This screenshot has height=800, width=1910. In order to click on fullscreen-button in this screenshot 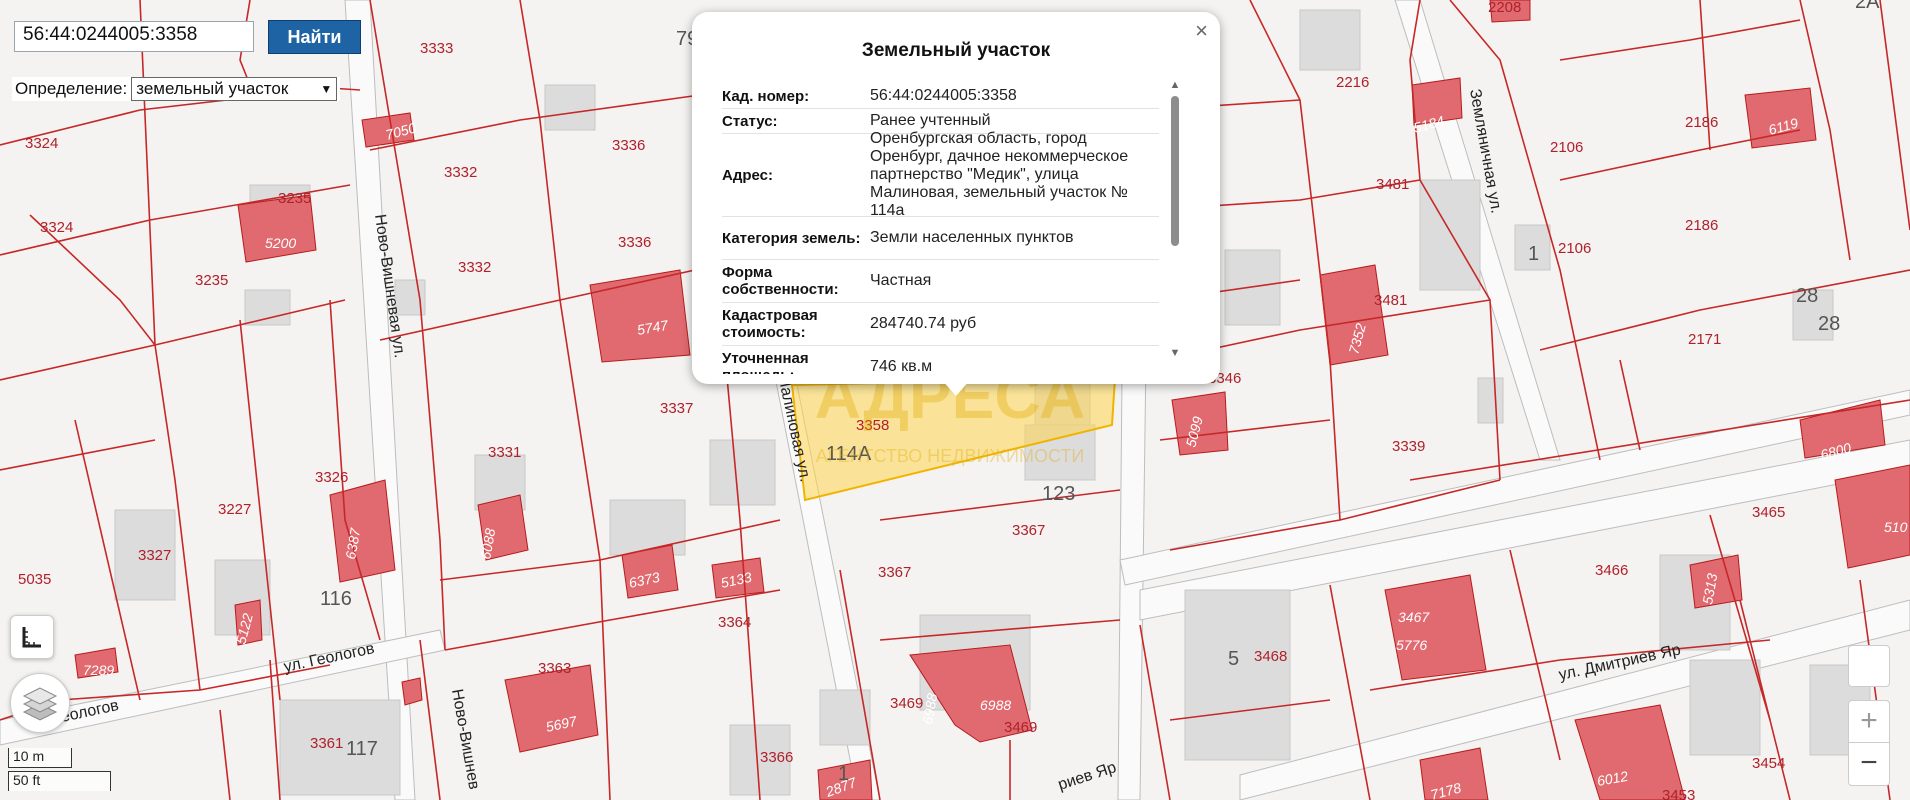, I will do `click(1869, 666)`.